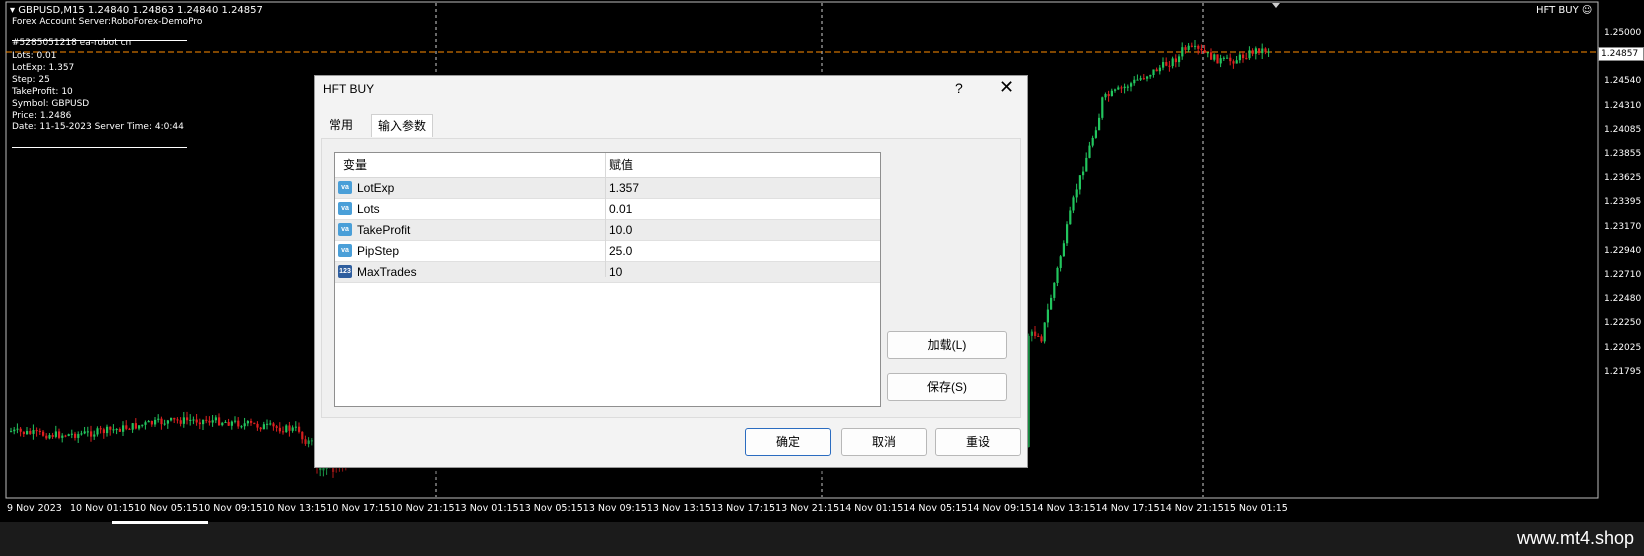 This screenshot has height=556, width=1644. What do you see at coordinates (294, 508) in the screenshot?
I see `time-tick-label: 10 Nov 13:15` at bounding box center [294, 508].